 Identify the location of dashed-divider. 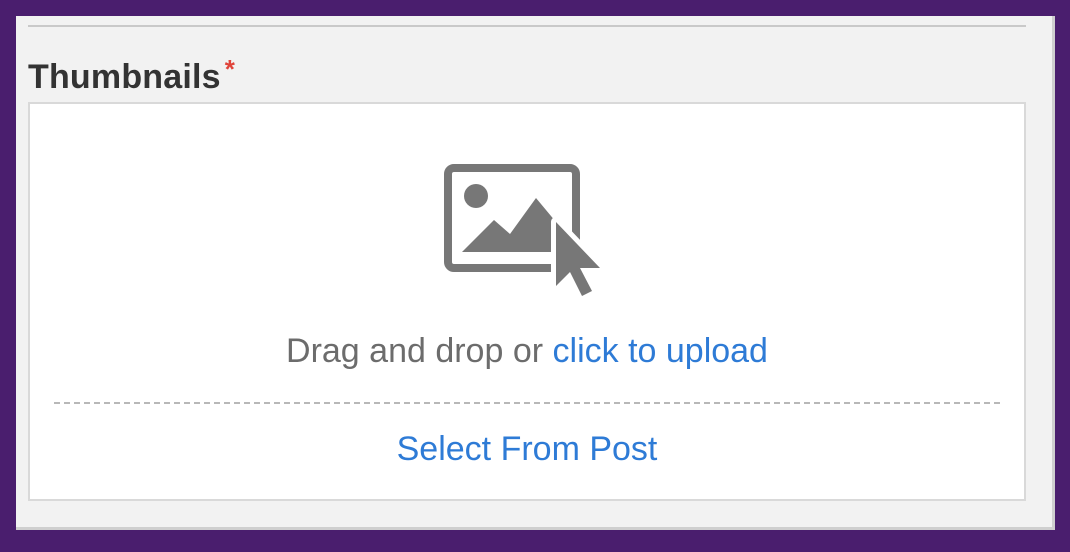
(527, 403).